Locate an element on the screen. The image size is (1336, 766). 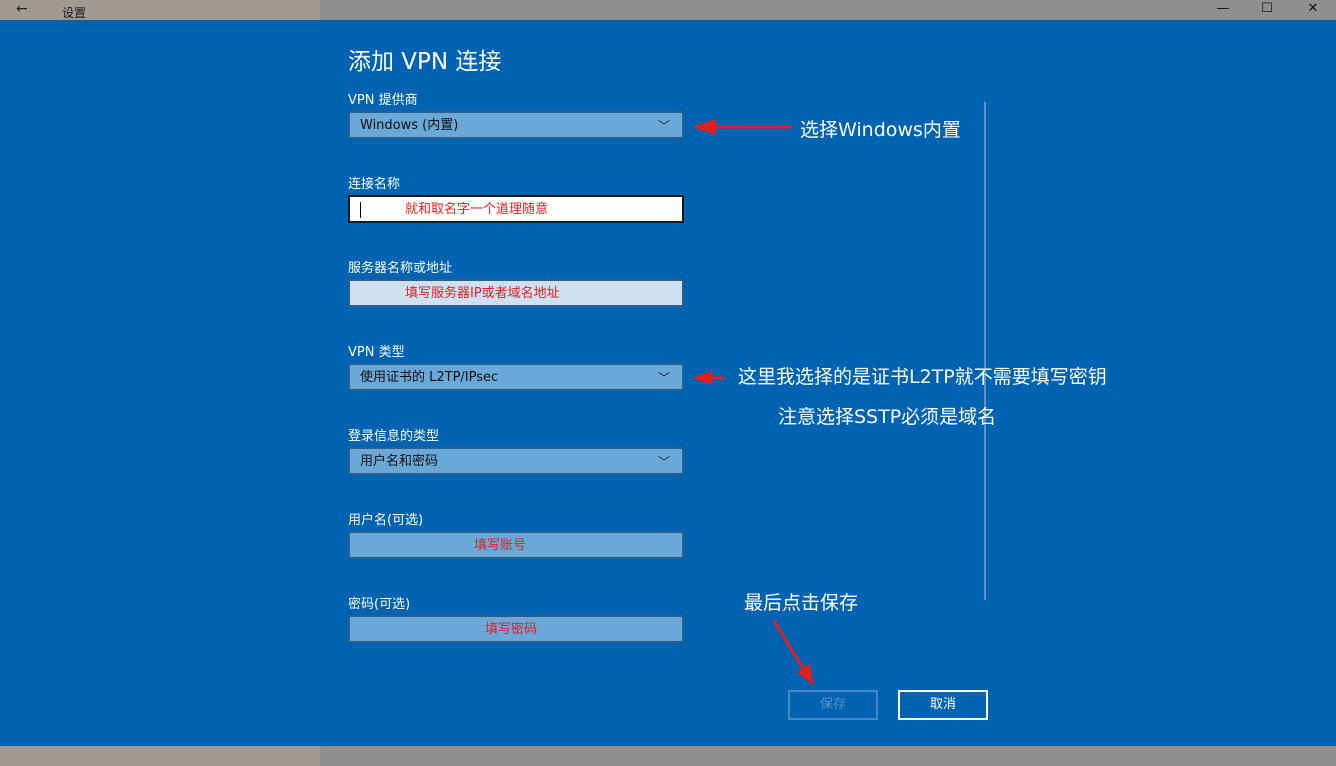
maximize-icon: ☐ is located at coordinates (1267, 10).